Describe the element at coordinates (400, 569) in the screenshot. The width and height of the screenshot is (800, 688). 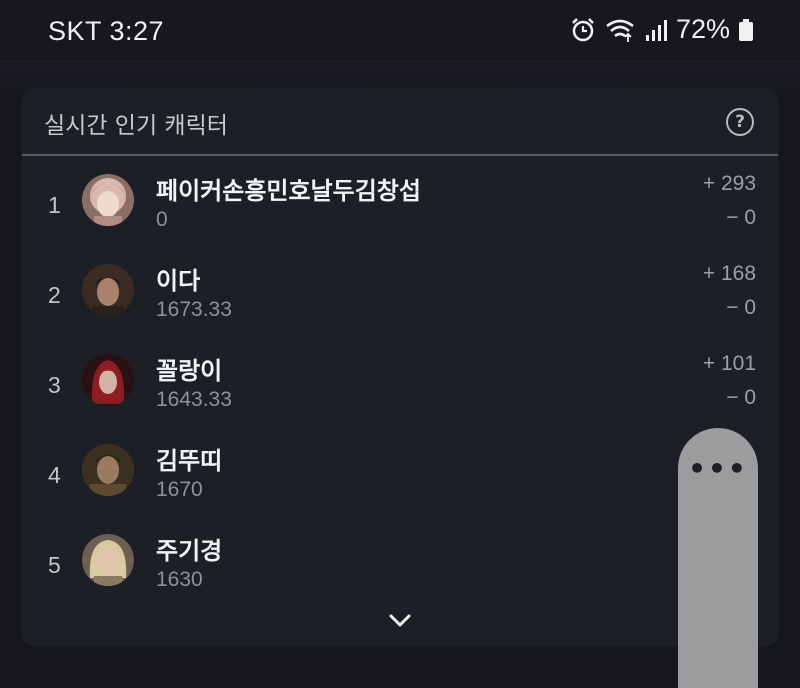
I see `list-item: 5 주기경 1630` at that location.